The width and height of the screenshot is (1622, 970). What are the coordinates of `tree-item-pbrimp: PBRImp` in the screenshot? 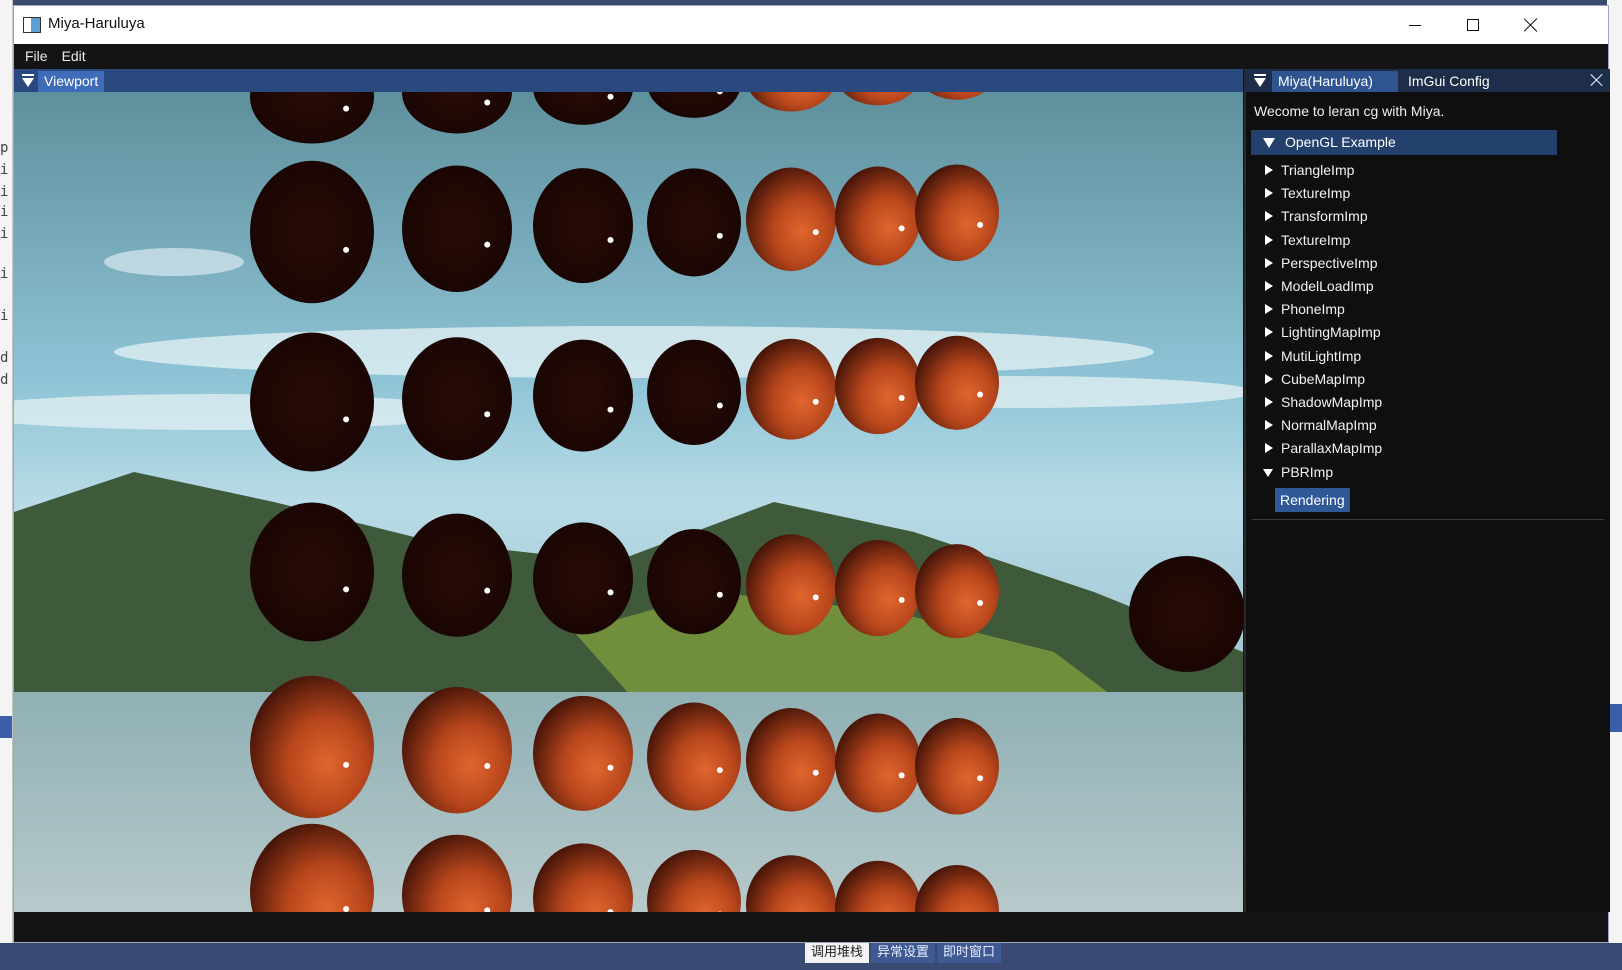 It's located at (1406, 472).